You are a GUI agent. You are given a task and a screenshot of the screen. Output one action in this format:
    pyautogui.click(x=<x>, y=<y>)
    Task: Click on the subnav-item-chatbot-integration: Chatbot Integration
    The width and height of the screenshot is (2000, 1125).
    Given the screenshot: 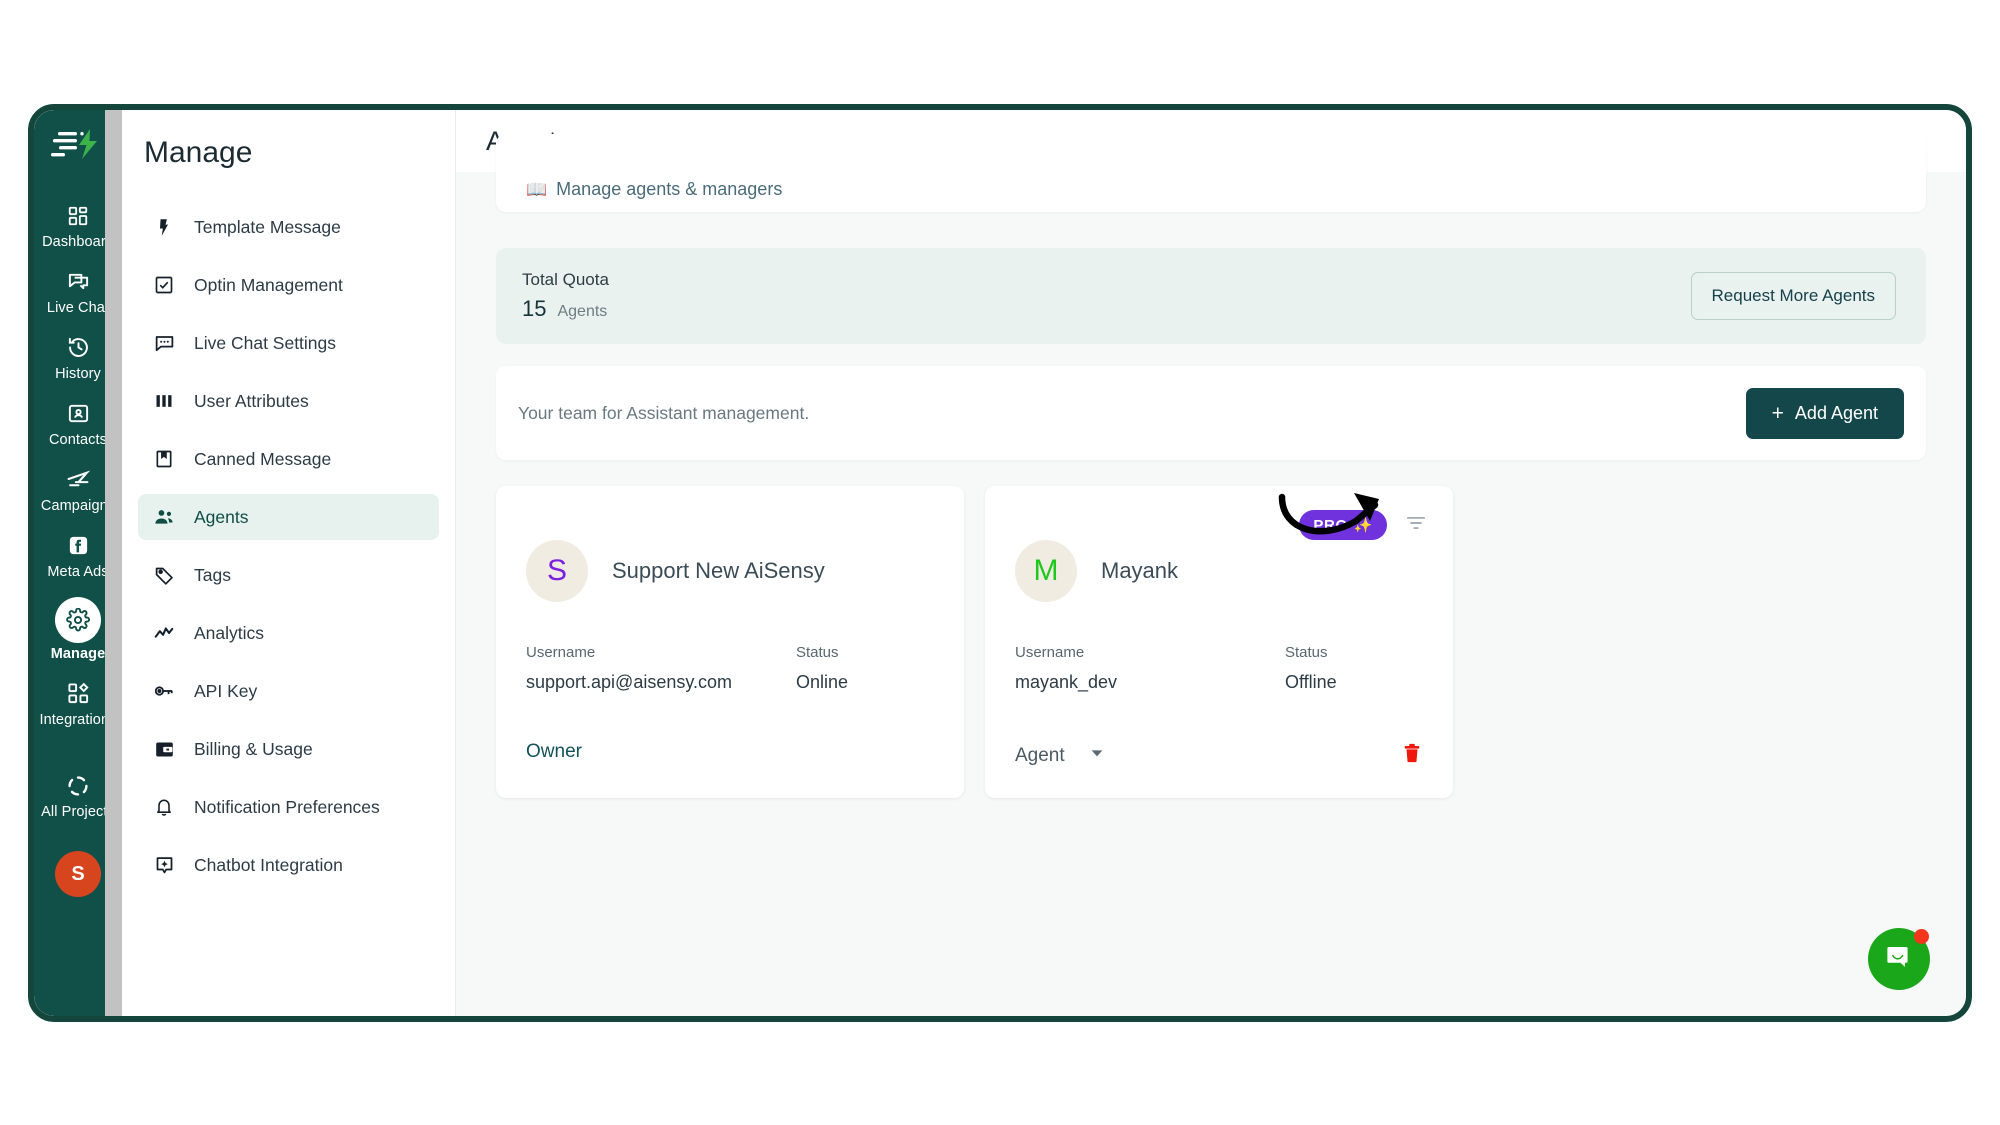 What is the action you would take?
    pyautogui.click(x=288, y=865)
    